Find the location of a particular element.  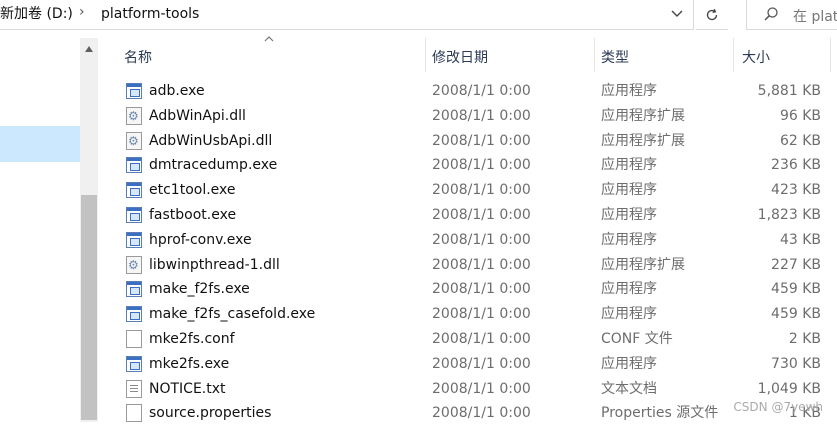

file-size: 730 KB is located at coordinates (796, 363).